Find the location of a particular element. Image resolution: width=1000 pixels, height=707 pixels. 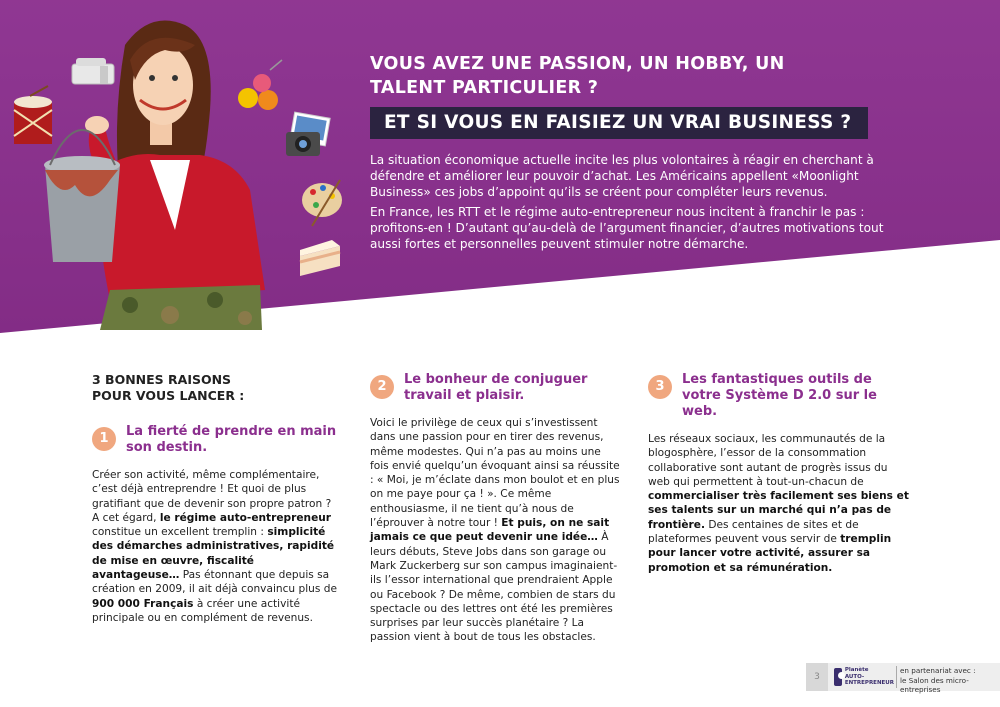

logo-text: Planète AUTO-ENTREPRENEUR is located at coordinates (869, 677).